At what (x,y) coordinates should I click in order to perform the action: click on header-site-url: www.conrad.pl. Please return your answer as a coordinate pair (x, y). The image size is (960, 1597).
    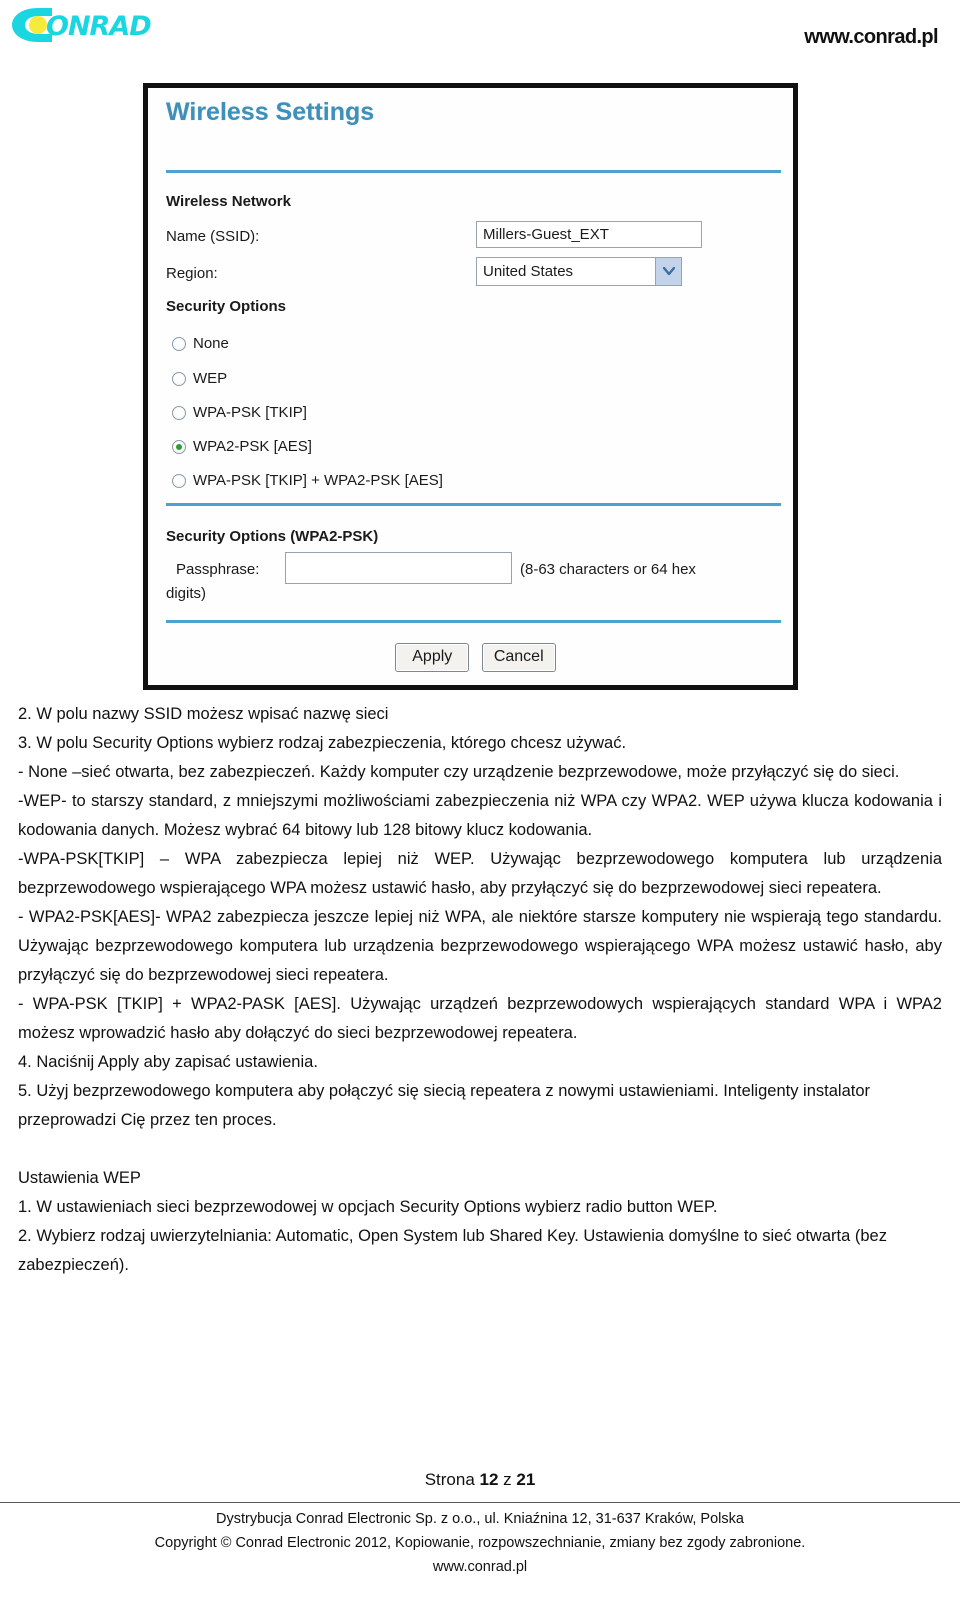
    Looking at the image, I should click on (871, 37).